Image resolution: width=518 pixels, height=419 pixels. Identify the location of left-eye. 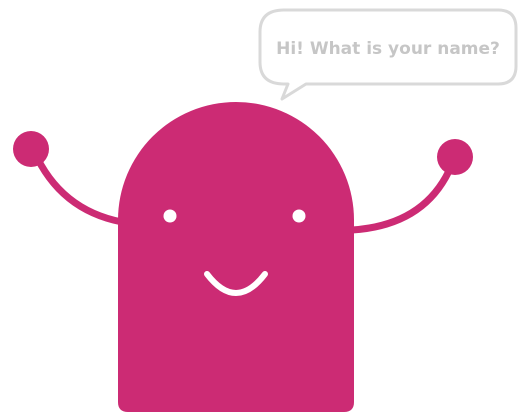
(170, 216).